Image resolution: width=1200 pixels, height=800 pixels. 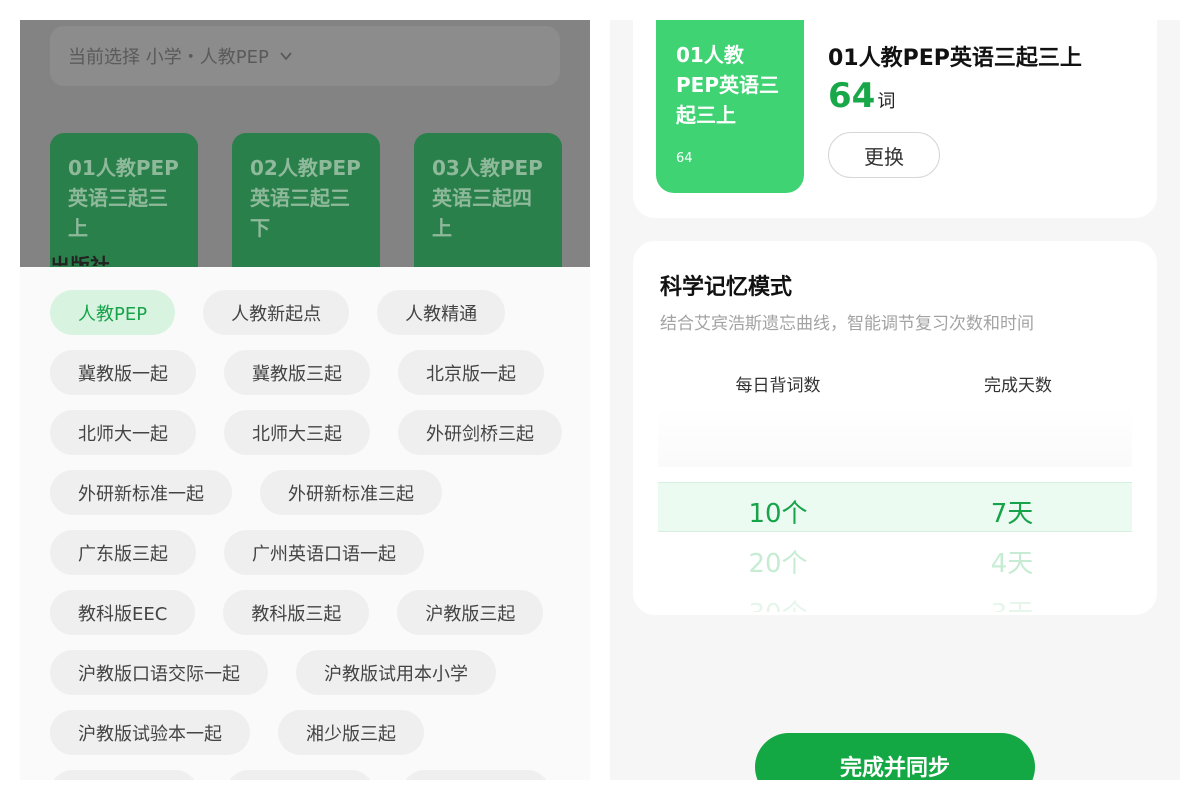 I want to click on book-card-2: 02人教PEP英语三起三下, so click(x=306, y=200).